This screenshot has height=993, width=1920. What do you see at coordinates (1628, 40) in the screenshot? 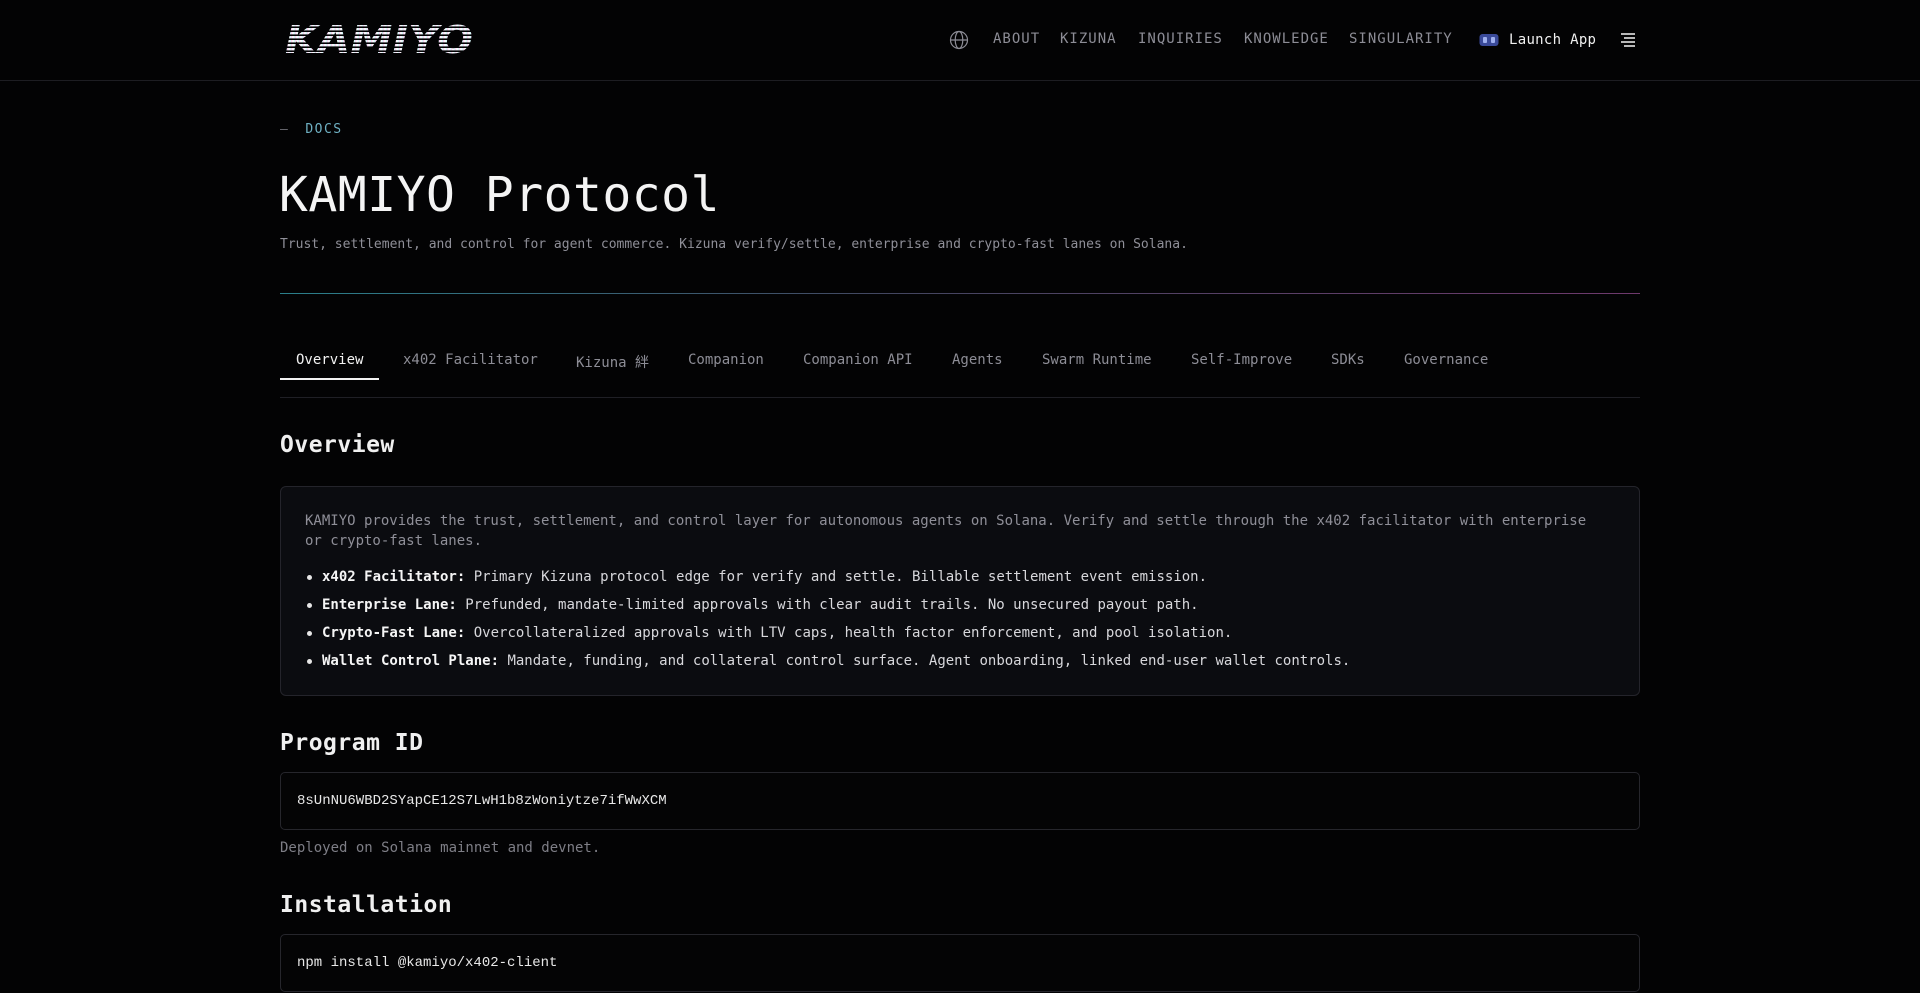
I see `menu-icon` at bounding box center [1628, 40].